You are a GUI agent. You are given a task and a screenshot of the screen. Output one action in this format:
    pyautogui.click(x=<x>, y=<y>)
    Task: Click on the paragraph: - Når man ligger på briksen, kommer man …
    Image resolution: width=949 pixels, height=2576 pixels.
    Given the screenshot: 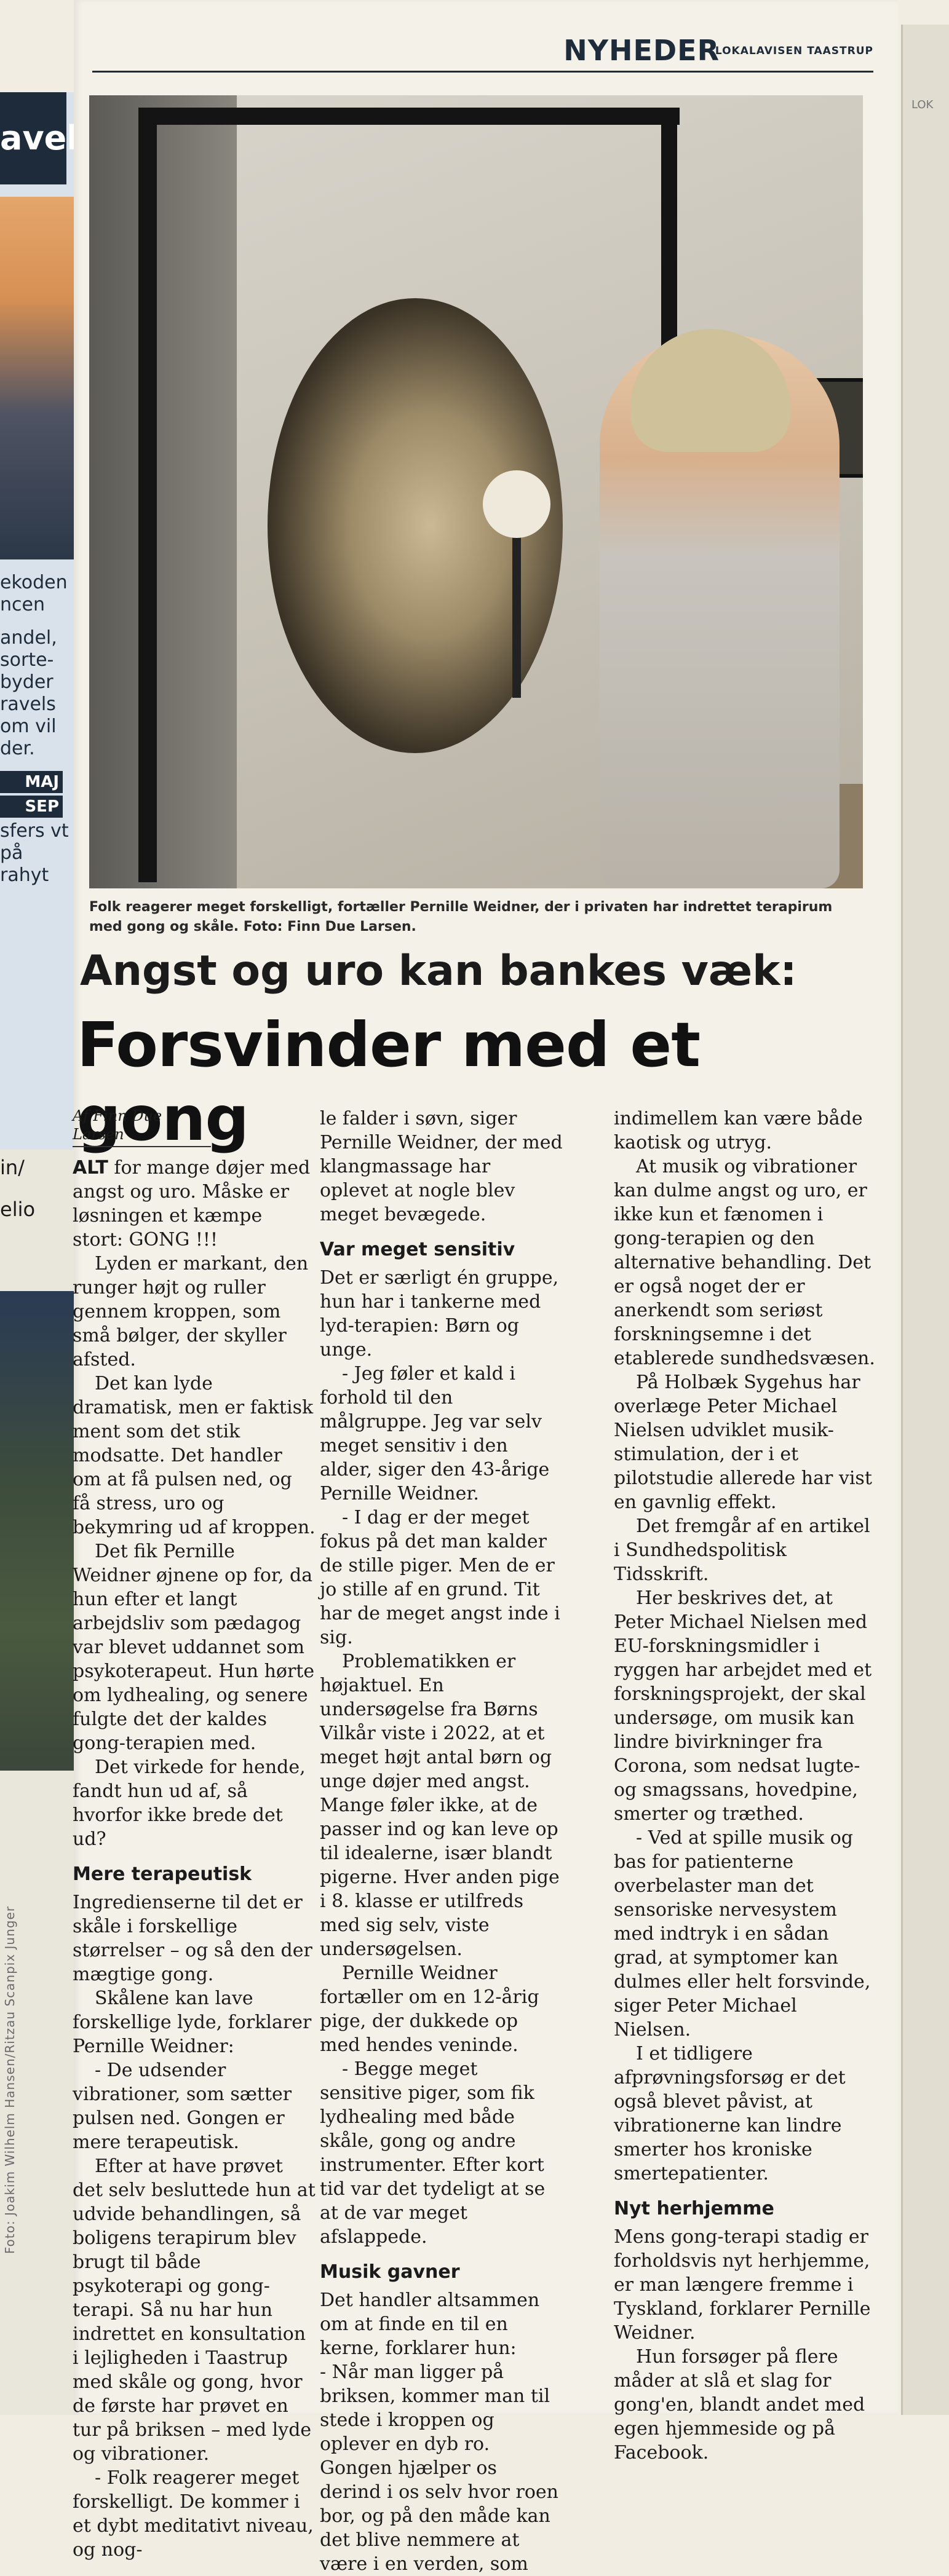 What is the action you would take?
    pyautogui.click(x=439, y=2468)
    